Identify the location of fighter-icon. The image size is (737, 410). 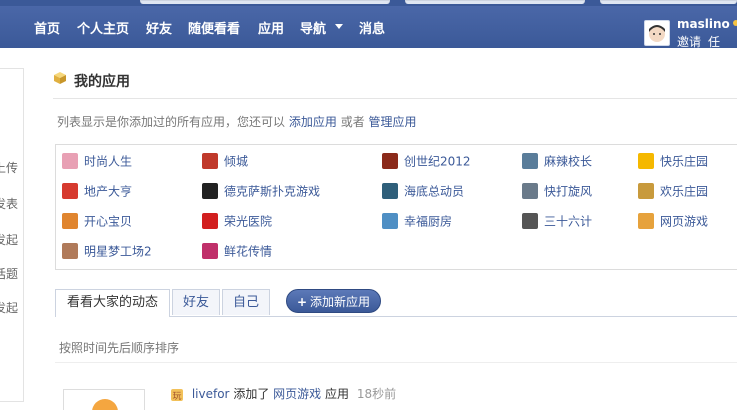
(530, 190).